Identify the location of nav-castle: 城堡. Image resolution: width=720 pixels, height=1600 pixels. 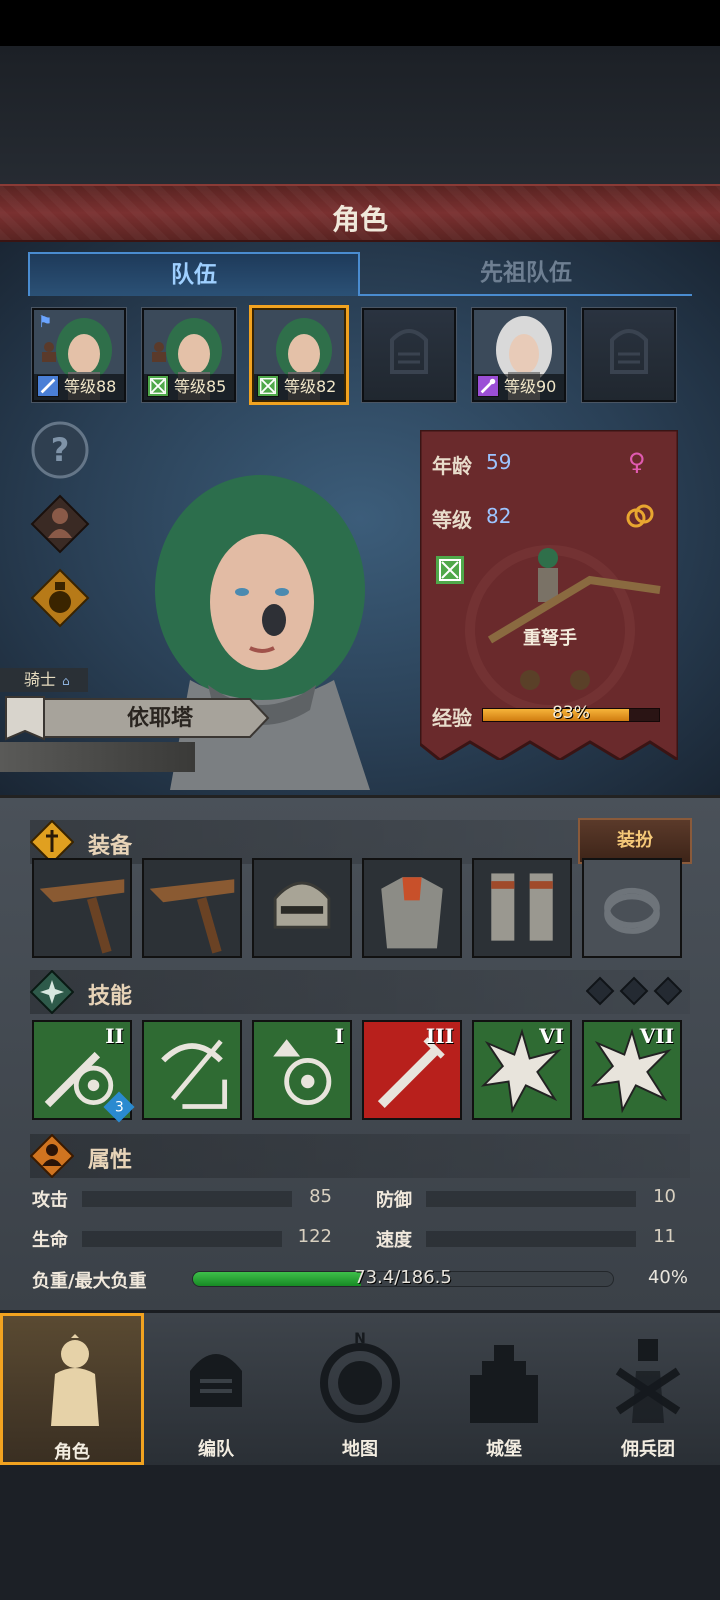
(504, 1389).